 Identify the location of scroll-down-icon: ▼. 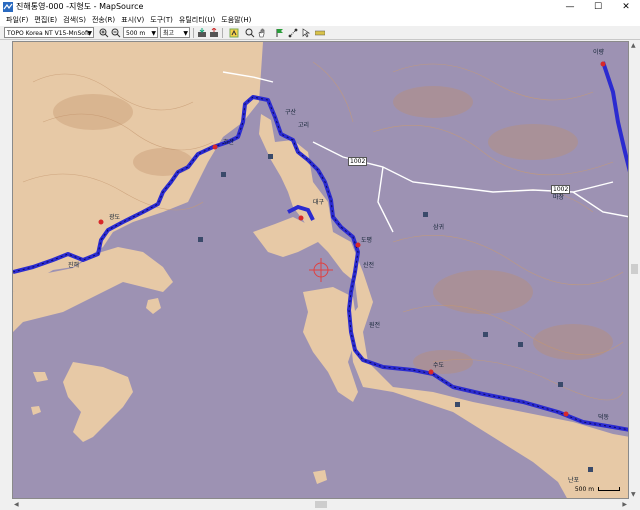
(633, 494).